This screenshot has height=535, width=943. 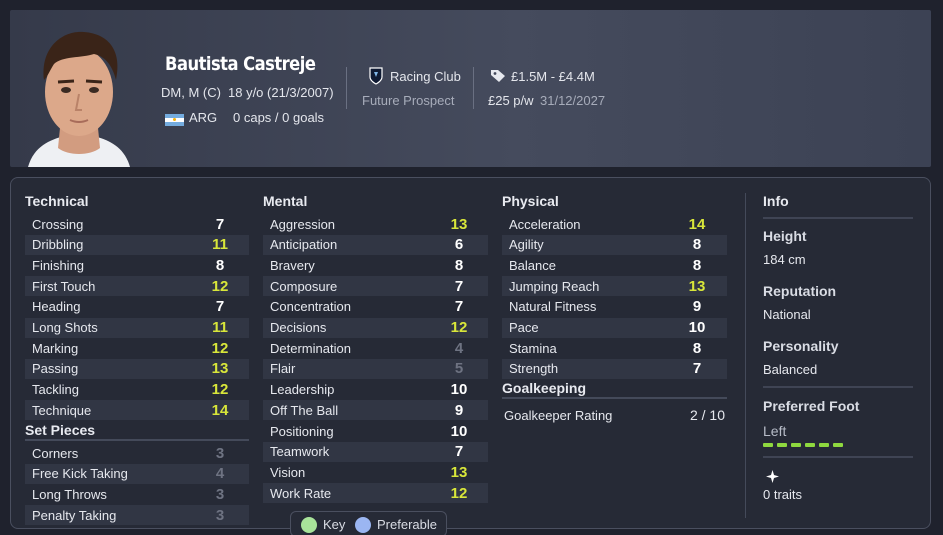 What do you see at coordinates (553, 307) in the screenshot?
I see `attribute-name: Natural Fitness` at bounding box center [553, 307].